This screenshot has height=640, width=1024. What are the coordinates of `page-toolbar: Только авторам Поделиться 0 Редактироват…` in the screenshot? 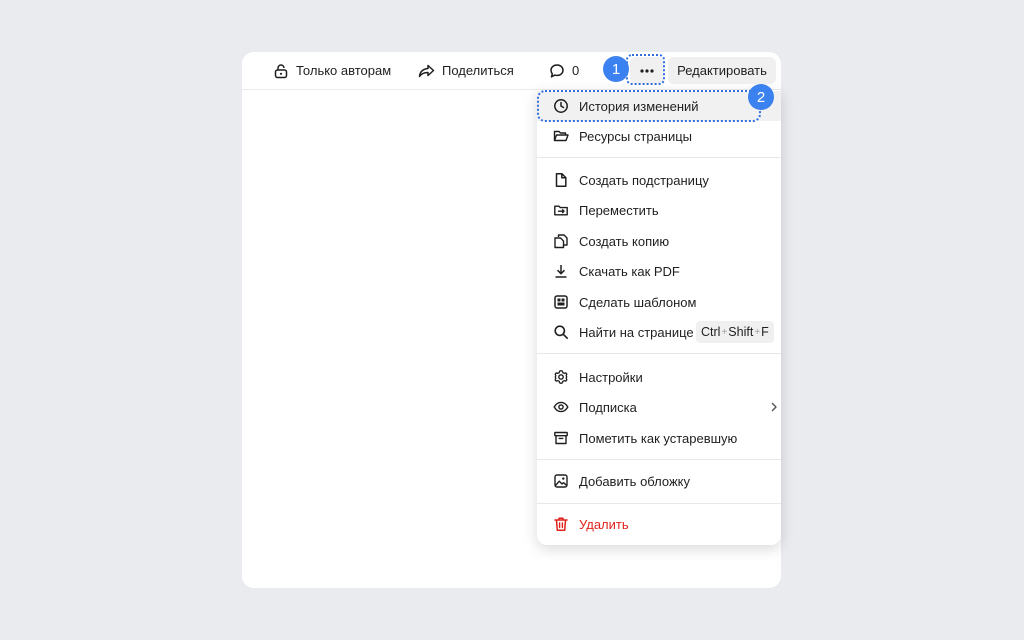 It's located at (511, 71).